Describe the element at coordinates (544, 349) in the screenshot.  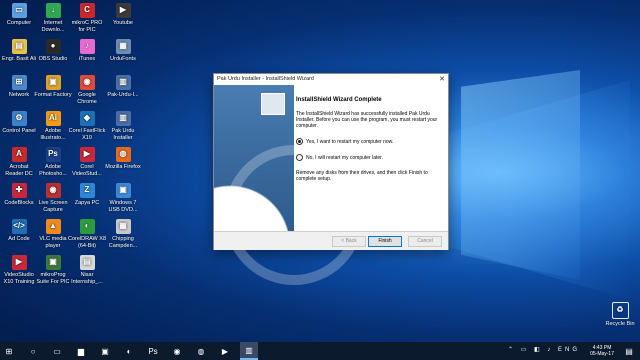
I see `system-tray-icons: ⌃ ▭ ◧ ♪ ENG` at that location.